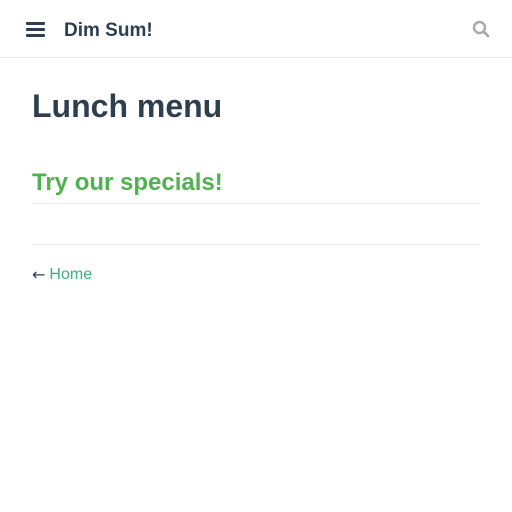  I want to click on search-icon, so click(481, 29).